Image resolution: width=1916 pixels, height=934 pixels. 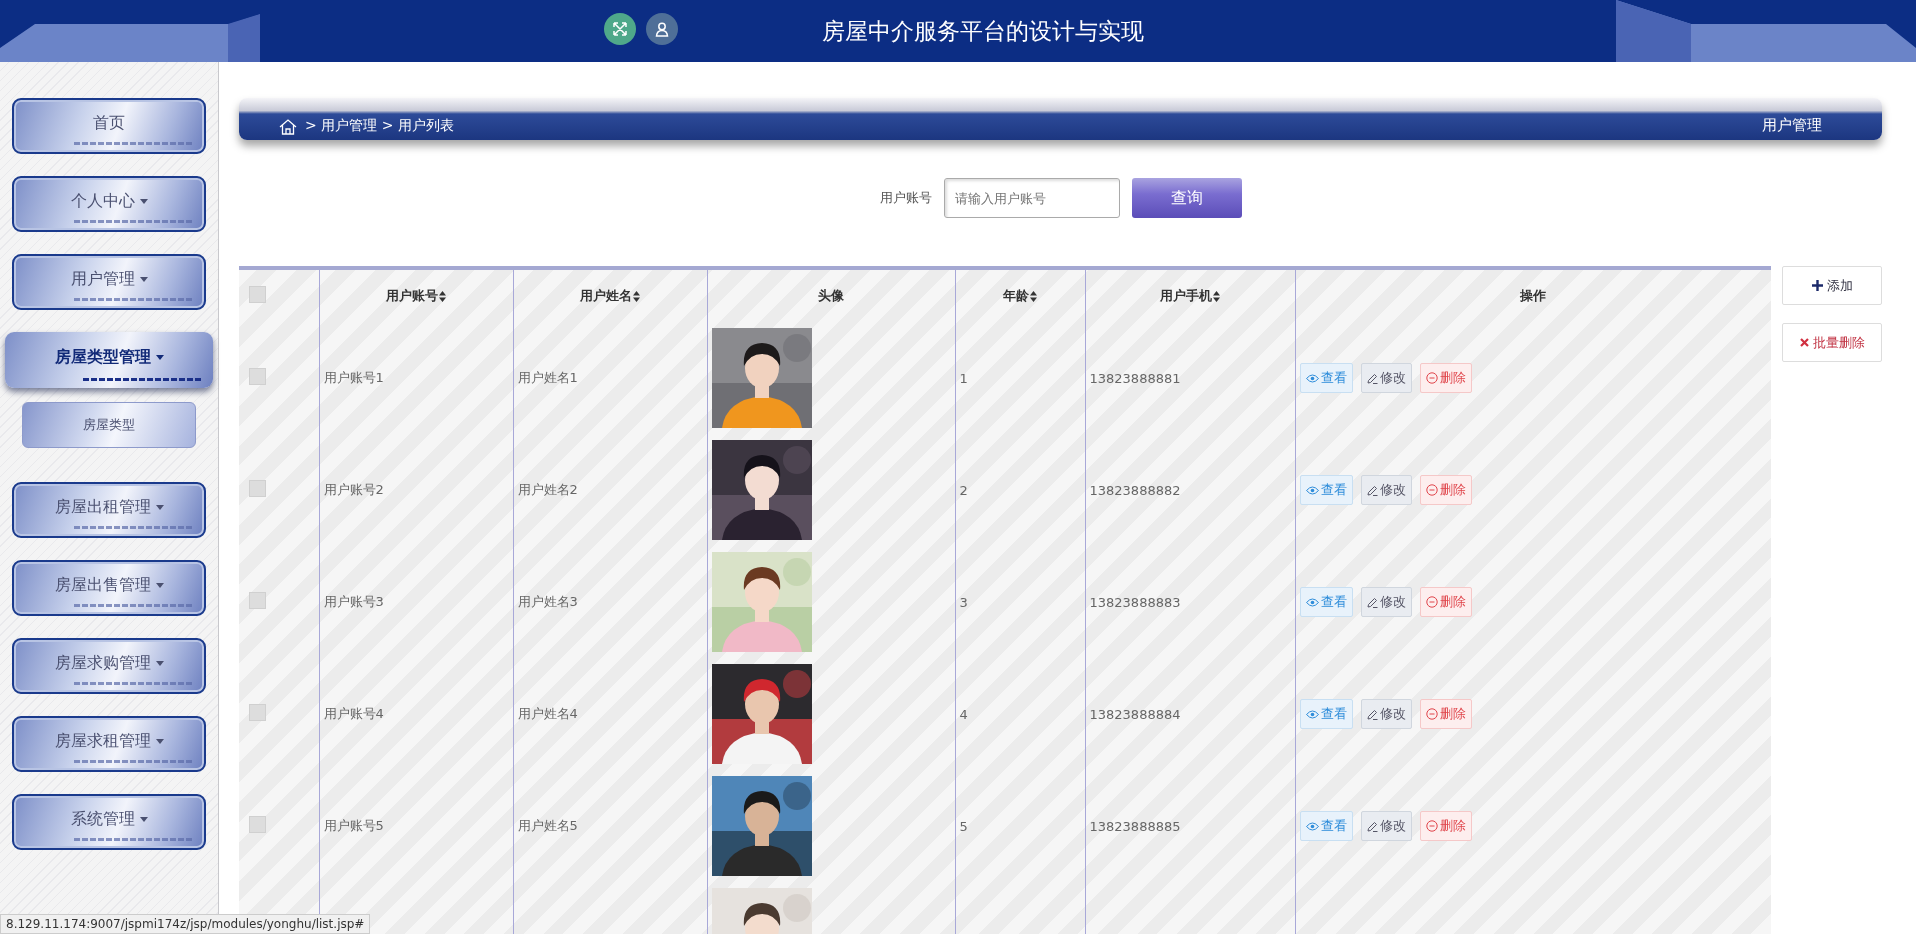 What do you see at coordinates (547, 489) in the screenshot?
I see `table-cell: 用户姓名2` at bounding box center [547, 489].